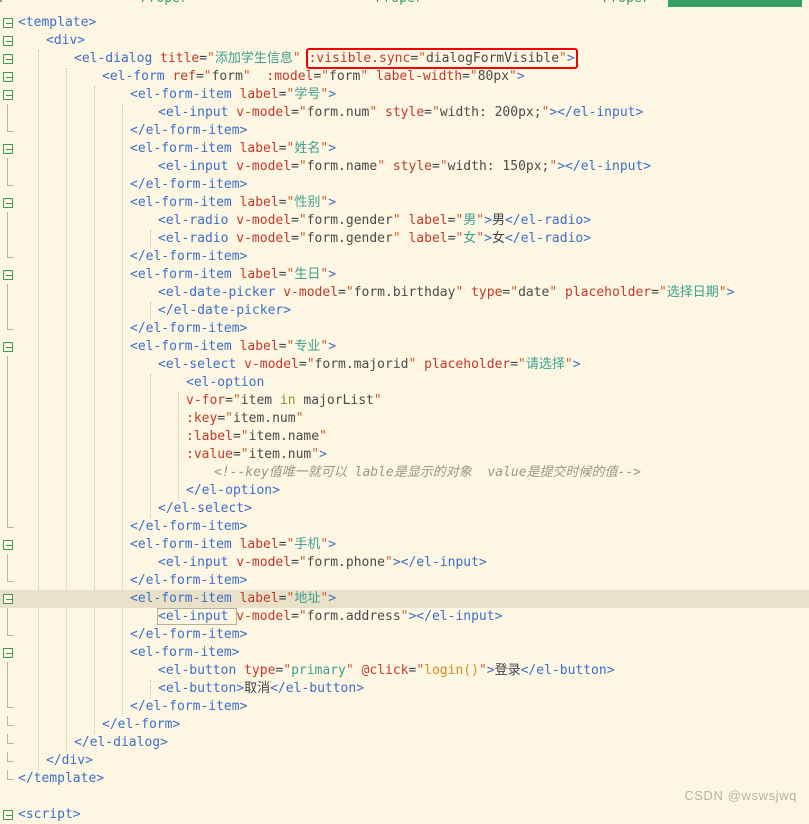  Describe the element at coordinates (404, 347) in the screenshot. I see `code-line: <el-form-item label="专业">` at that location.